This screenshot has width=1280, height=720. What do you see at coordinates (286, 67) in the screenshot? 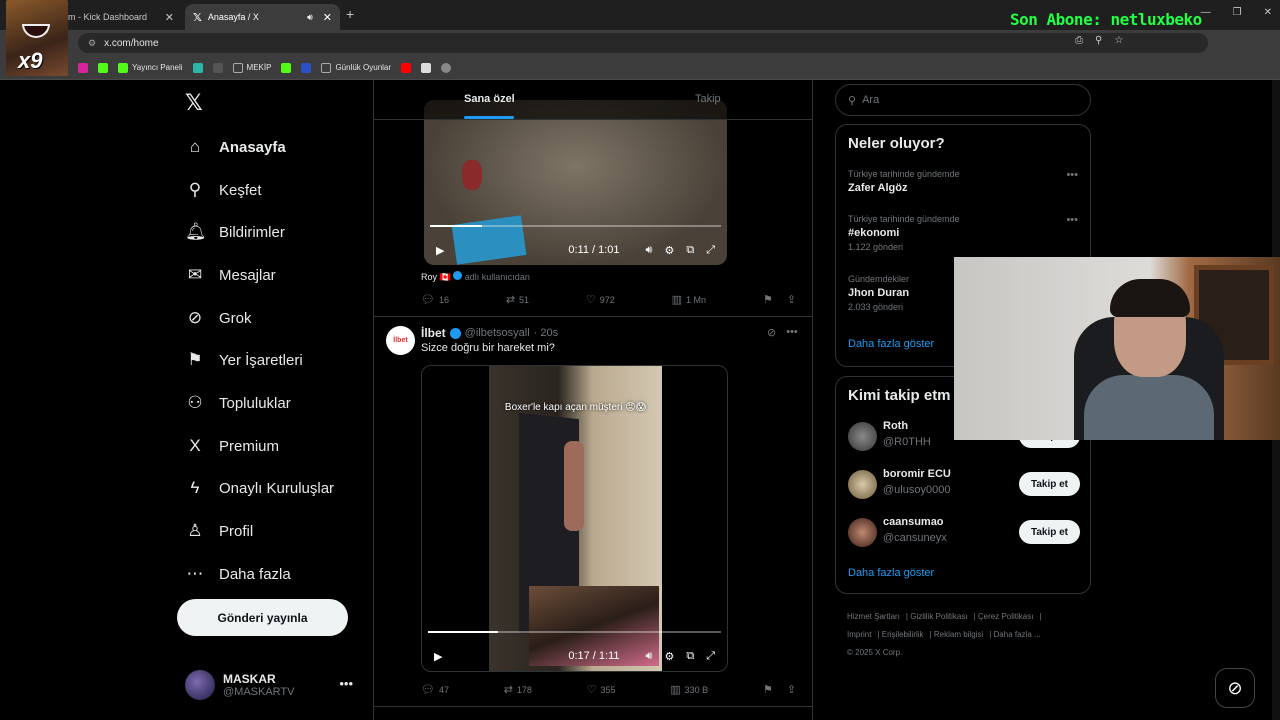
I see `bookmark-kick2` at bounding box center [286, 67].